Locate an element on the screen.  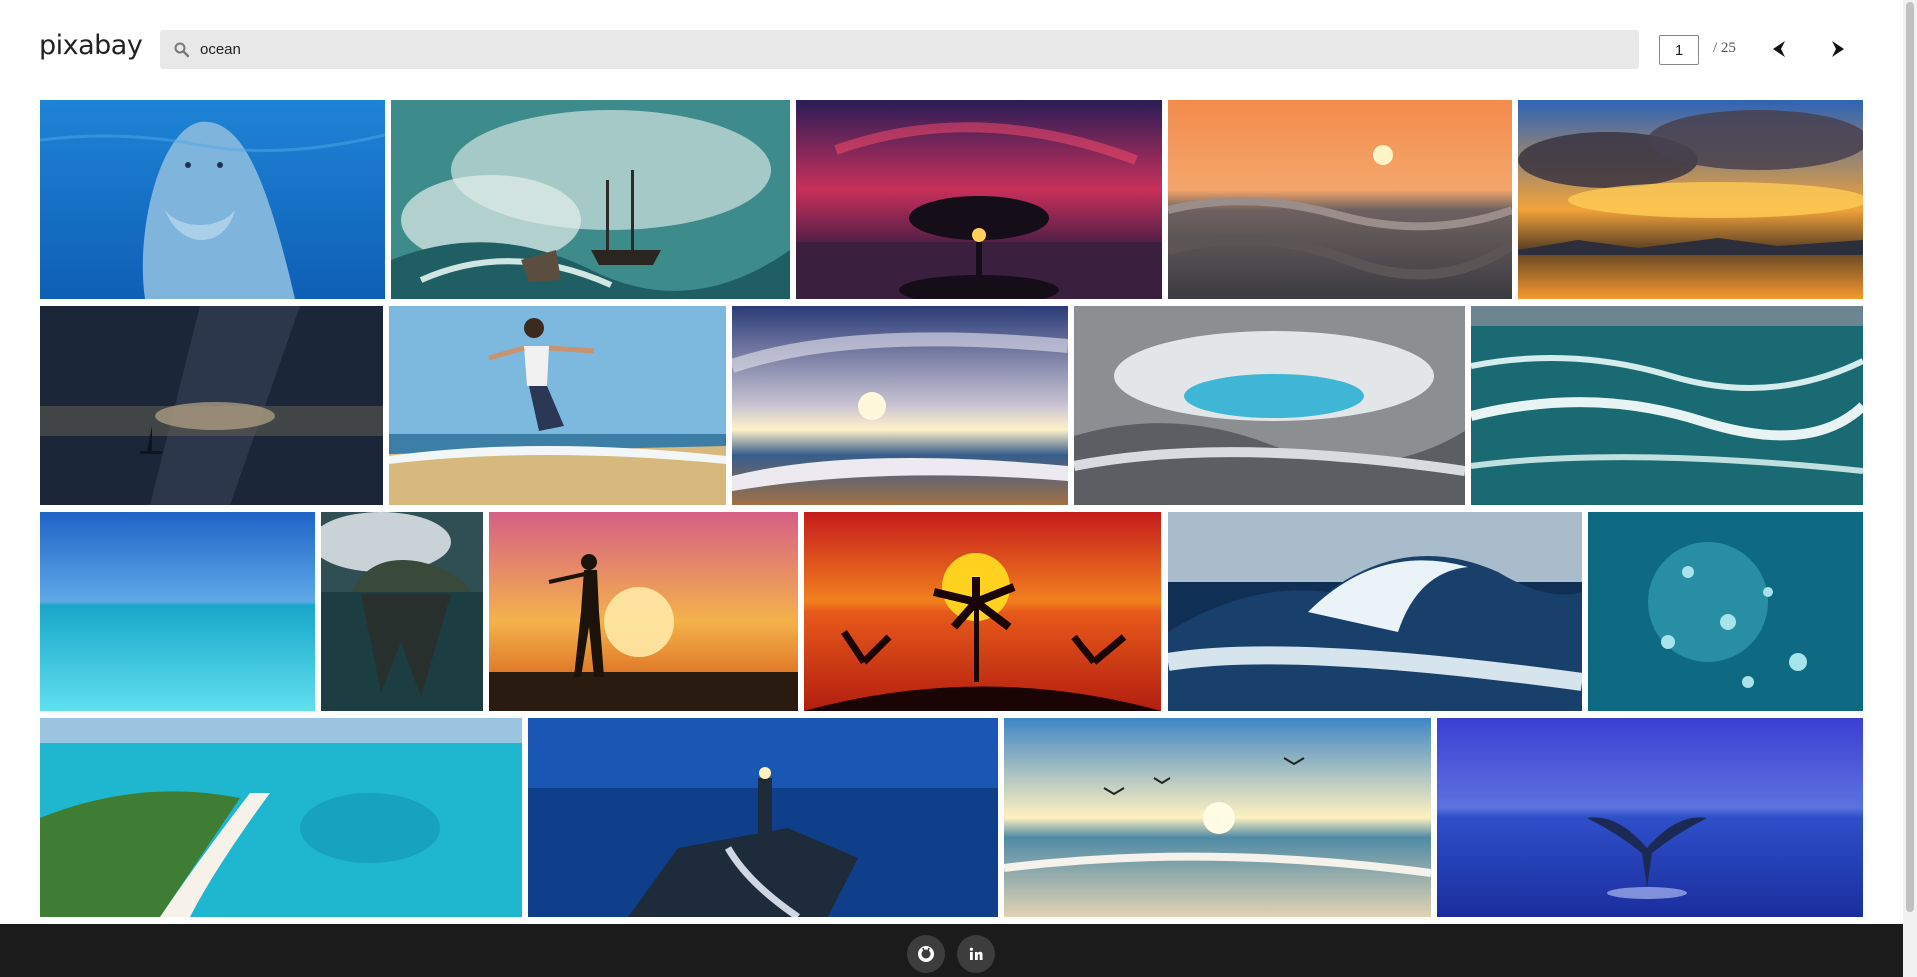
woman-jumping-beach-image is located at coordinates (557, 405).